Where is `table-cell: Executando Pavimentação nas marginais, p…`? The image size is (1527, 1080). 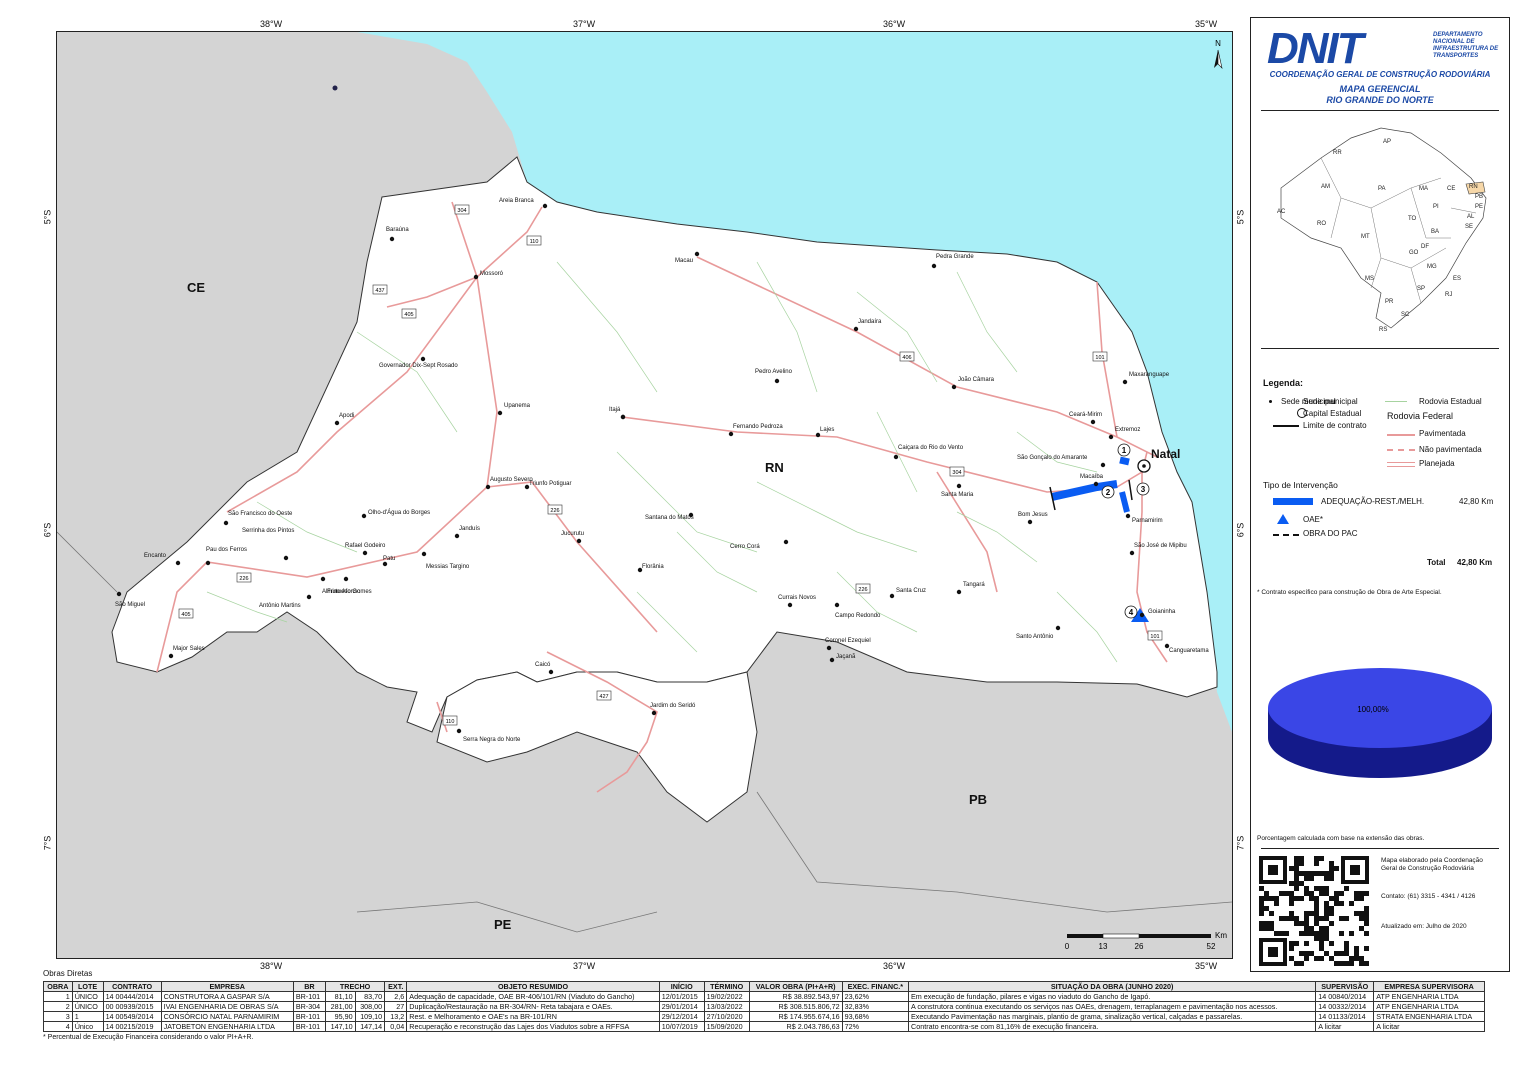
table-cell: Executando Pavimentação nas marginais, p… is located at coordinates (1112, 1016).